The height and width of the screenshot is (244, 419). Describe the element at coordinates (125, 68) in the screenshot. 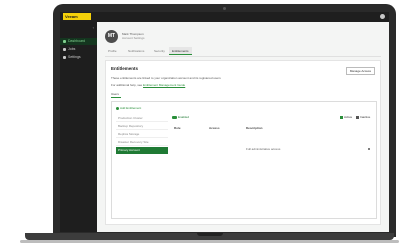

I see `card-title: Entitlements` at that location.